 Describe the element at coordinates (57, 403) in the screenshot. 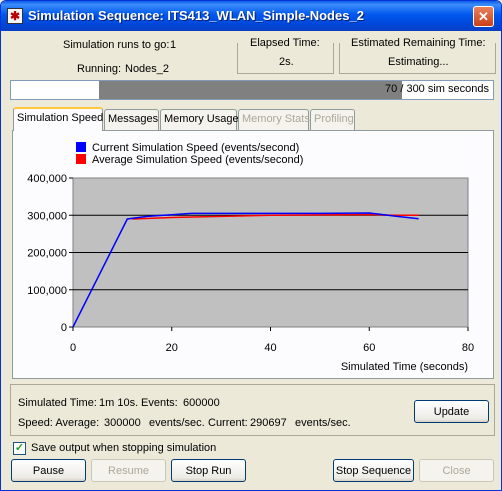

I see `simulated-time-label: Simulated Time:` at that location.